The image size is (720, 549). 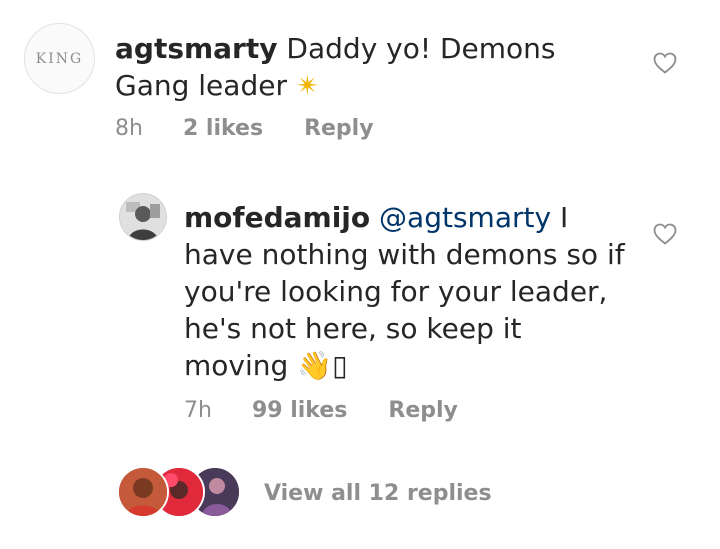 I want to click on comment-reply-button: Reply, so click(x=339, y=128).